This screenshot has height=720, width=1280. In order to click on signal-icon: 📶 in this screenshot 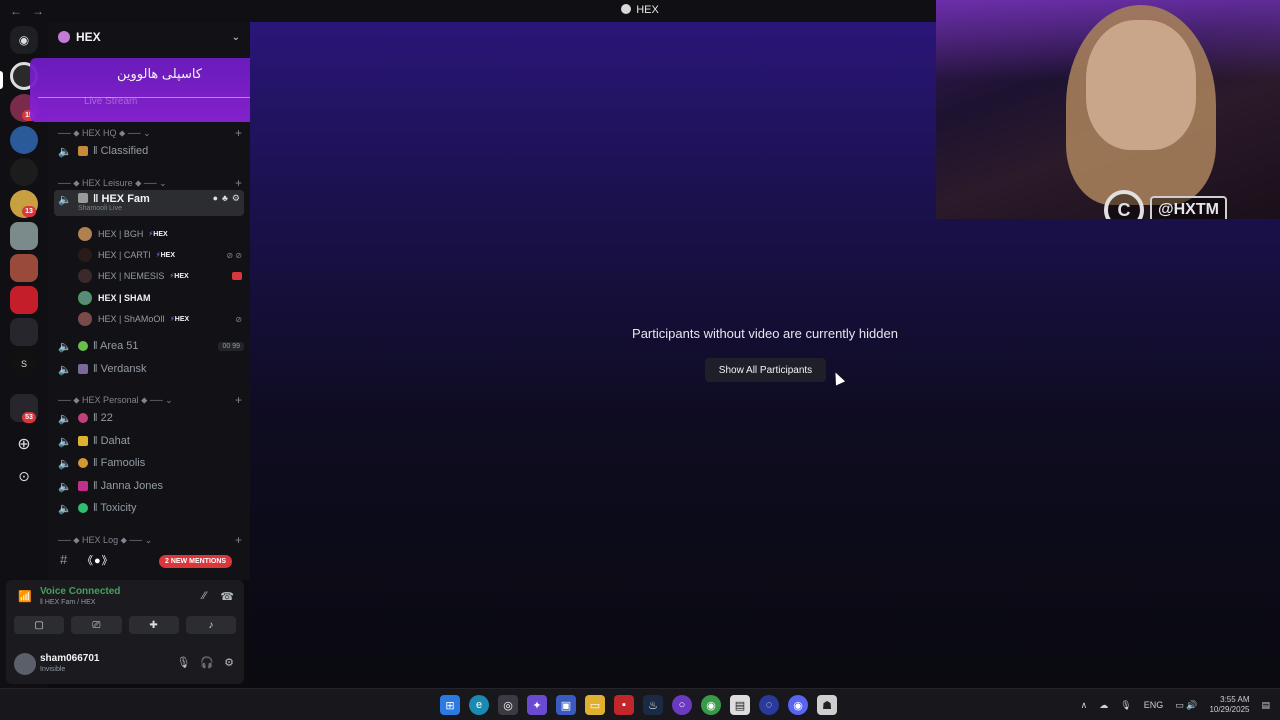, I will do `click(25, 596)`.